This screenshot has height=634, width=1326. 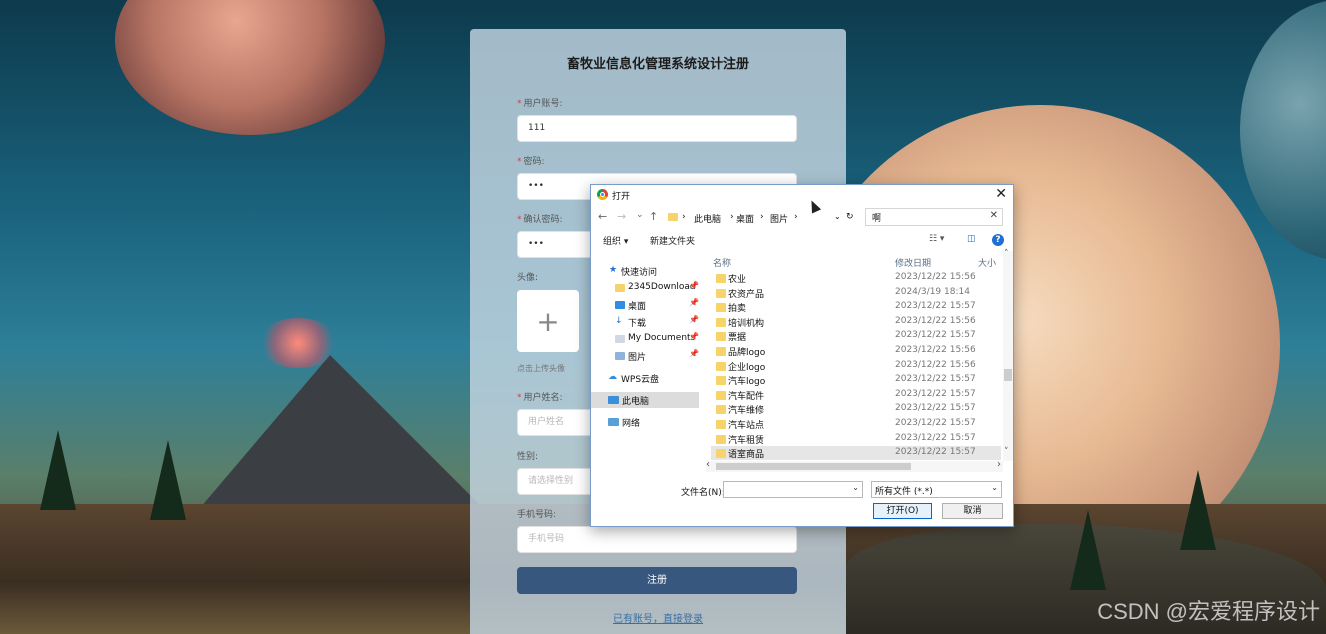 What do you see at coordinates (856, 351) in the screenshot?
I see `file-row: 品牌logo 2023/12/22 15:56` at bounding box center [856, 351].